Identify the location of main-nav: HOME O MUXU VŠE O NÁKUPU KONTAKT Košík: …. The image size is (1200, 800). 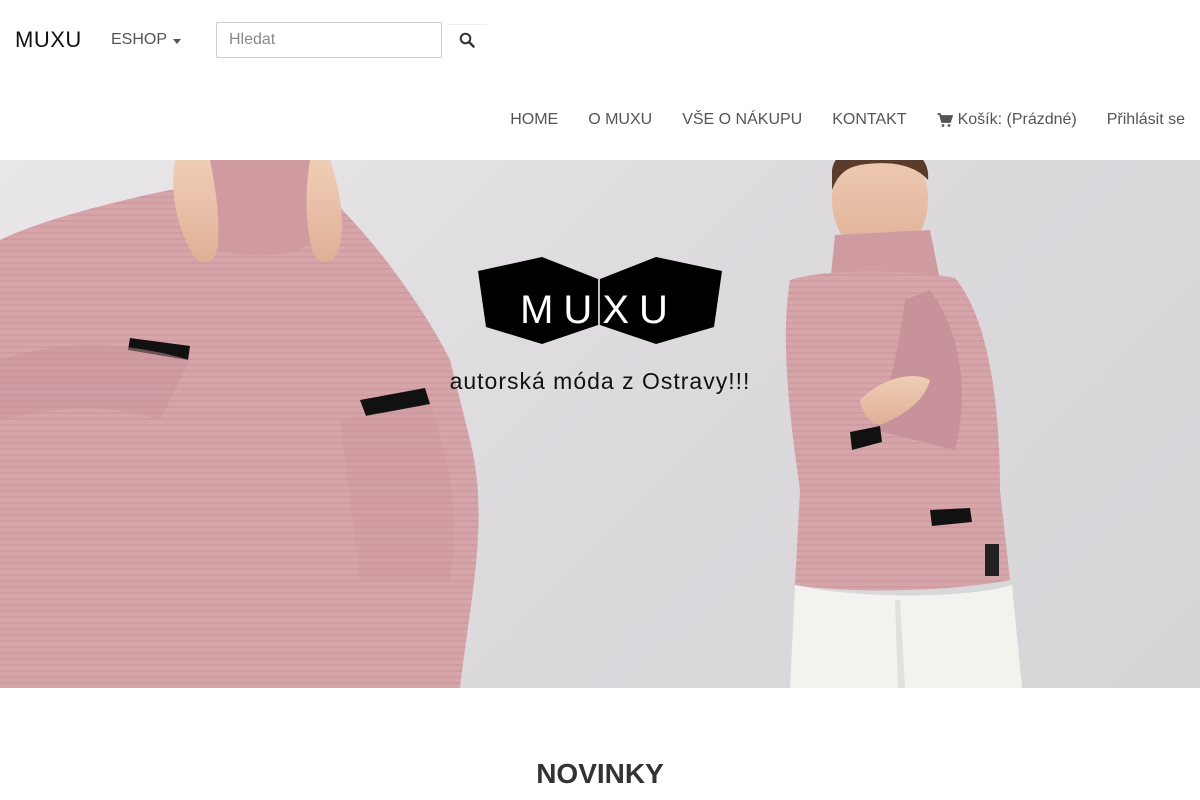
(847, 120).